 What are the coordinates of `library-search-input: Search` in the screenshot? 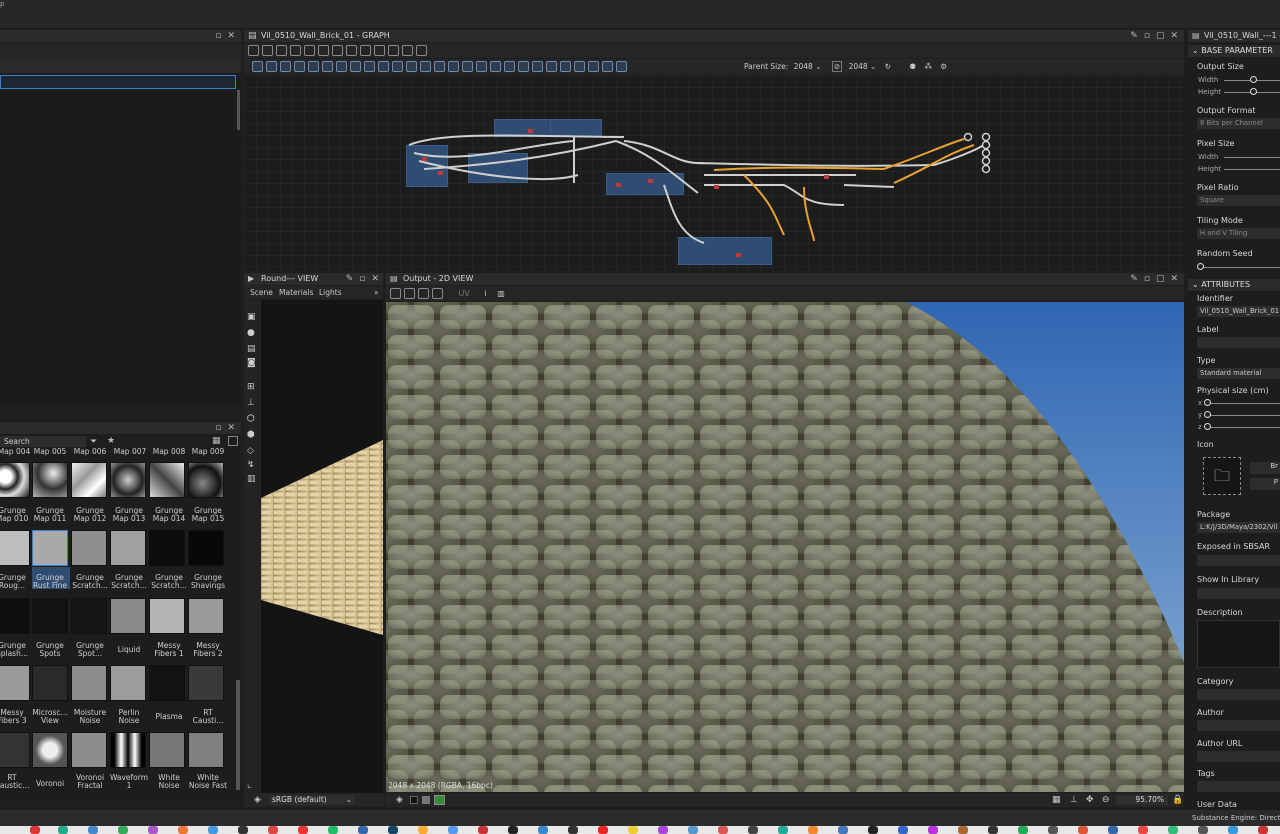 It's located at (43, 441).